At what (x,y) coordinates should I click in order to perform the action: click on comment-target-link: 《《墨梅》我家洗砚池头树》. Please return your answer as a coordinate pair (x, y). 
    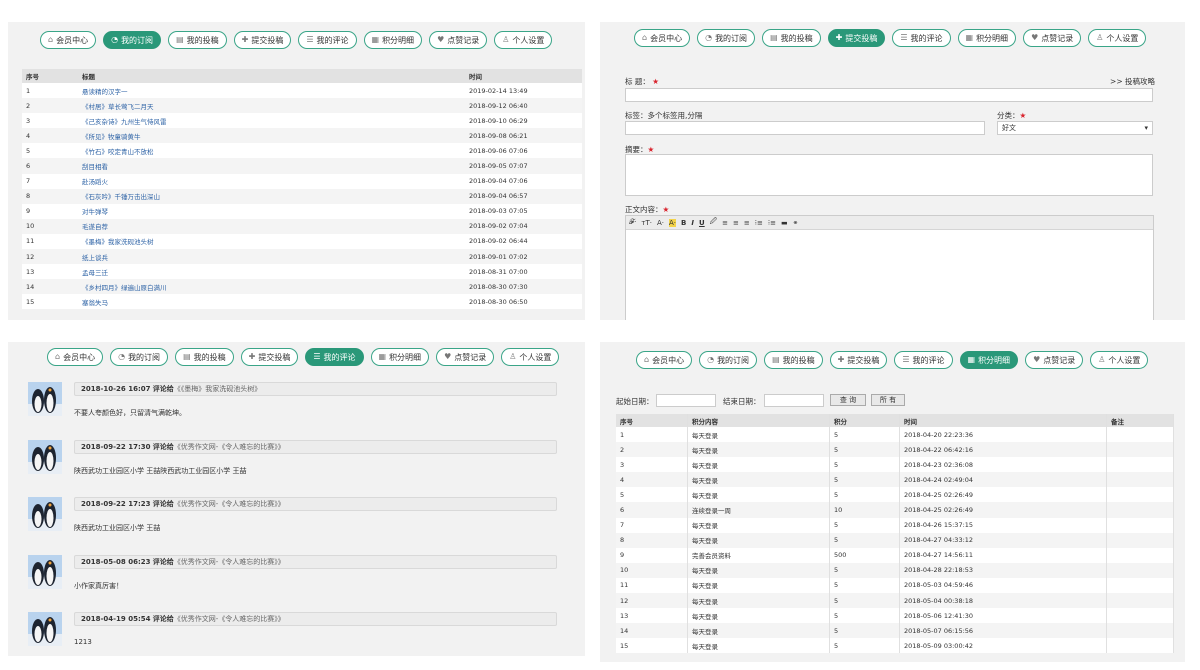
    Looking at the image, I should click on (218, 389).